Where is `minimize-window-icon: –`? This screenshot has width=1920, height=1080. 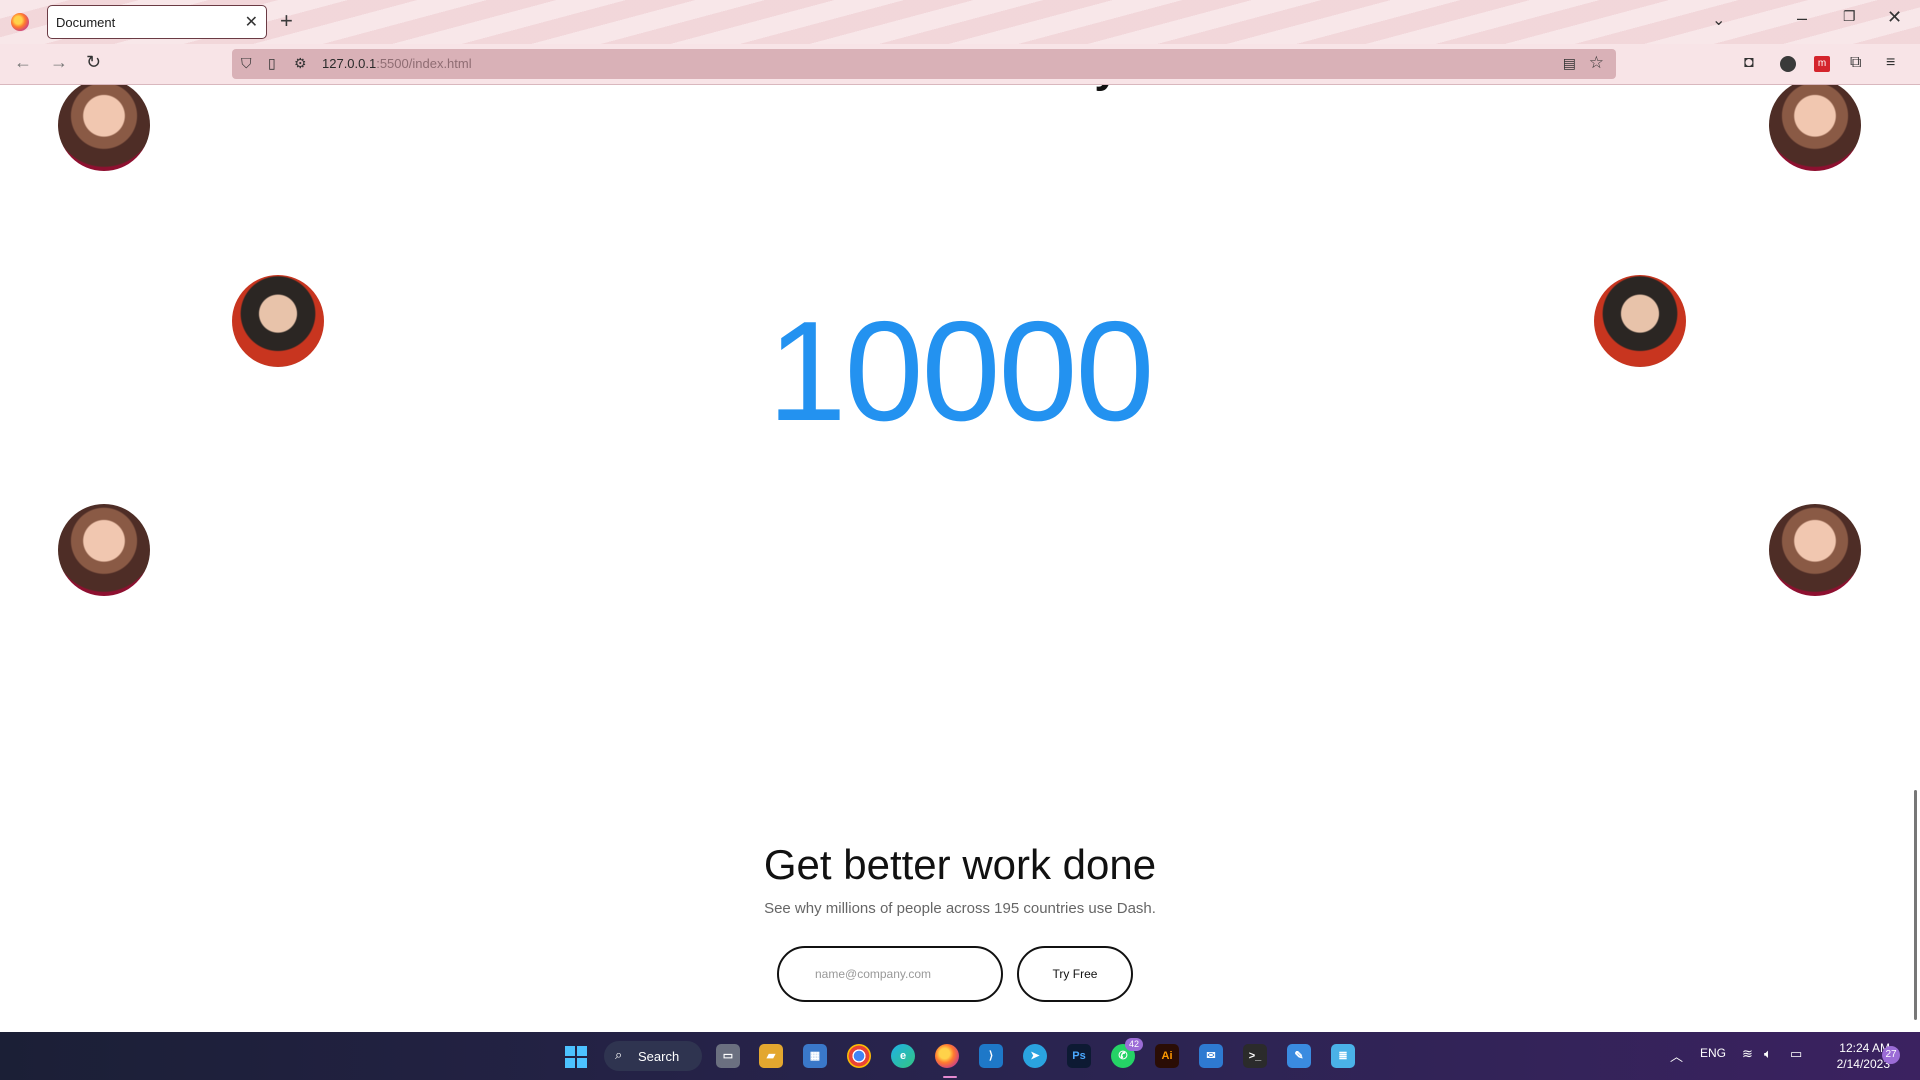 minimize-window-icon: – is located at coordinates (1802, 18).